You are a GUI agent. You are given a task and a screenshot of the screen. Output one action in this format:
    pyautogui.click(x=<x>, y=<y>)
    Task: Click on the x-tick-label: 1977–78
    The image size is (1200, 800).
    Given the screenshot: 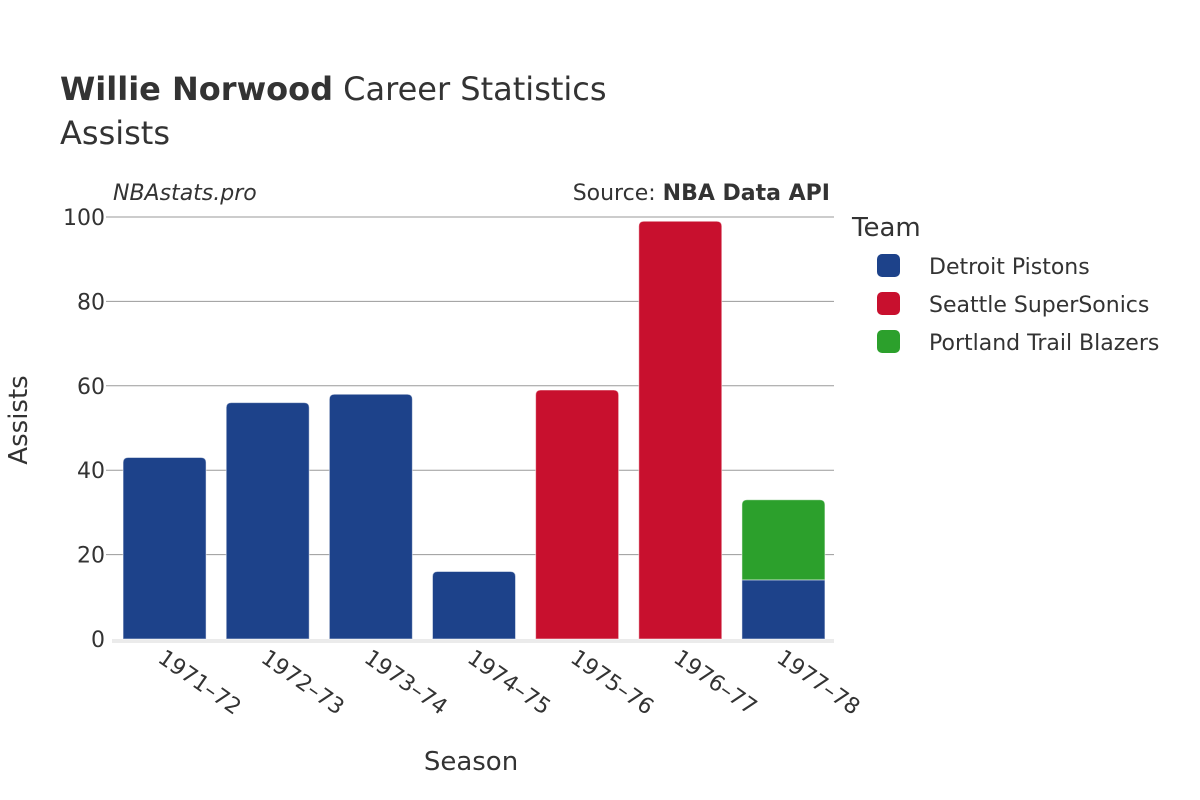 What is the action you would take?
    pyautogui.click(x=818, y=682)
    